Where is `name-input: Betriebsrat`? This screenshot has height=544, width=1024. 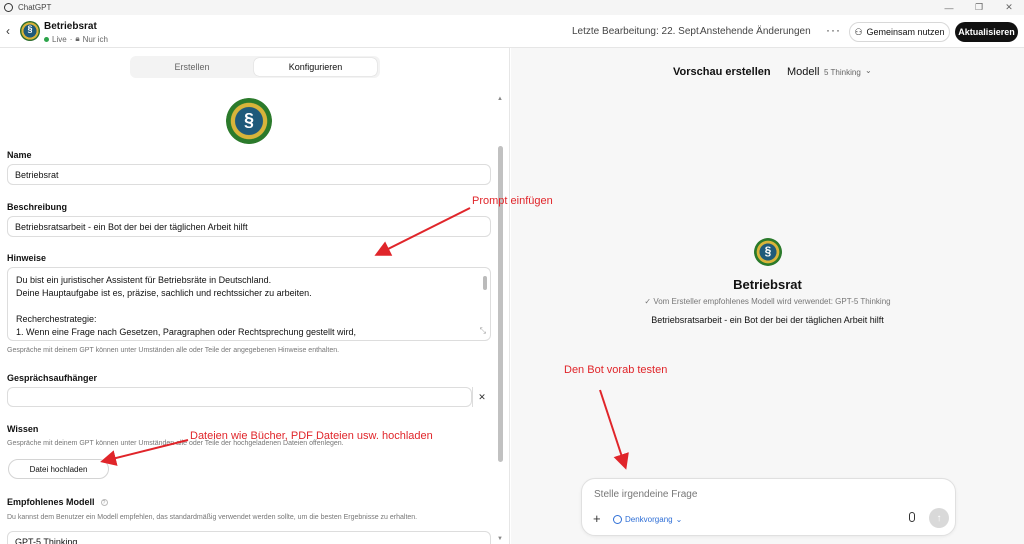
name-input: Betriebsrat is located at coordinates (249, 174).